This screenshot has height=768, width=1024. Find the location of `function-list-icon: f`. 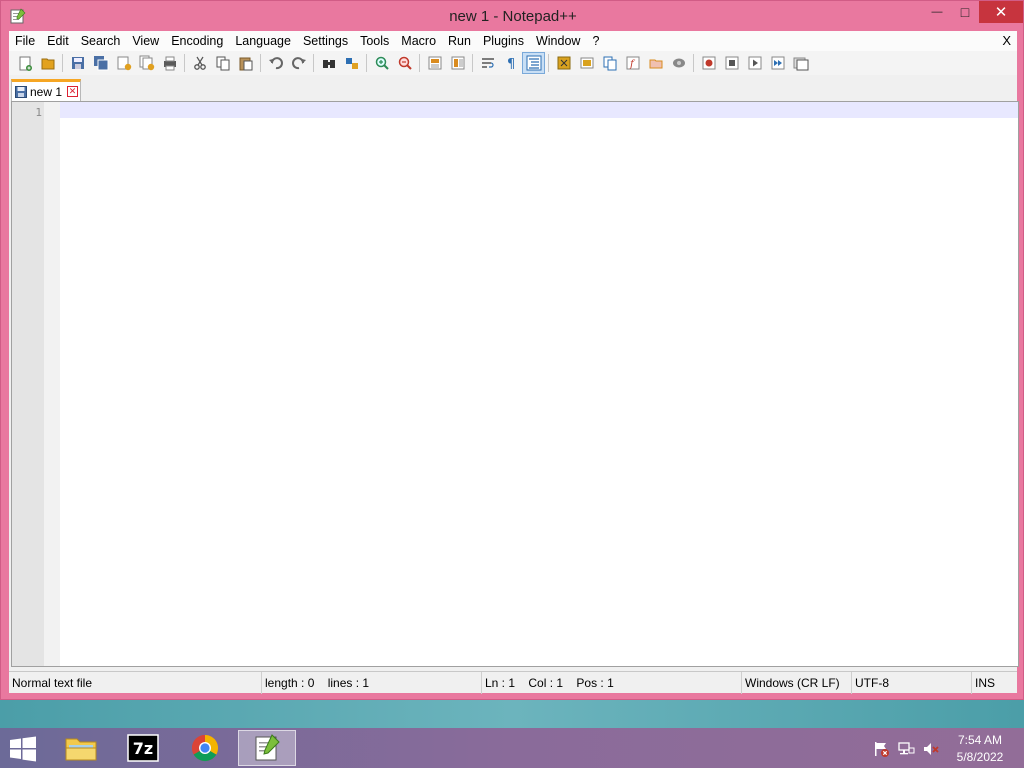

function-list-icon: f is located at coordinates (632, 63).